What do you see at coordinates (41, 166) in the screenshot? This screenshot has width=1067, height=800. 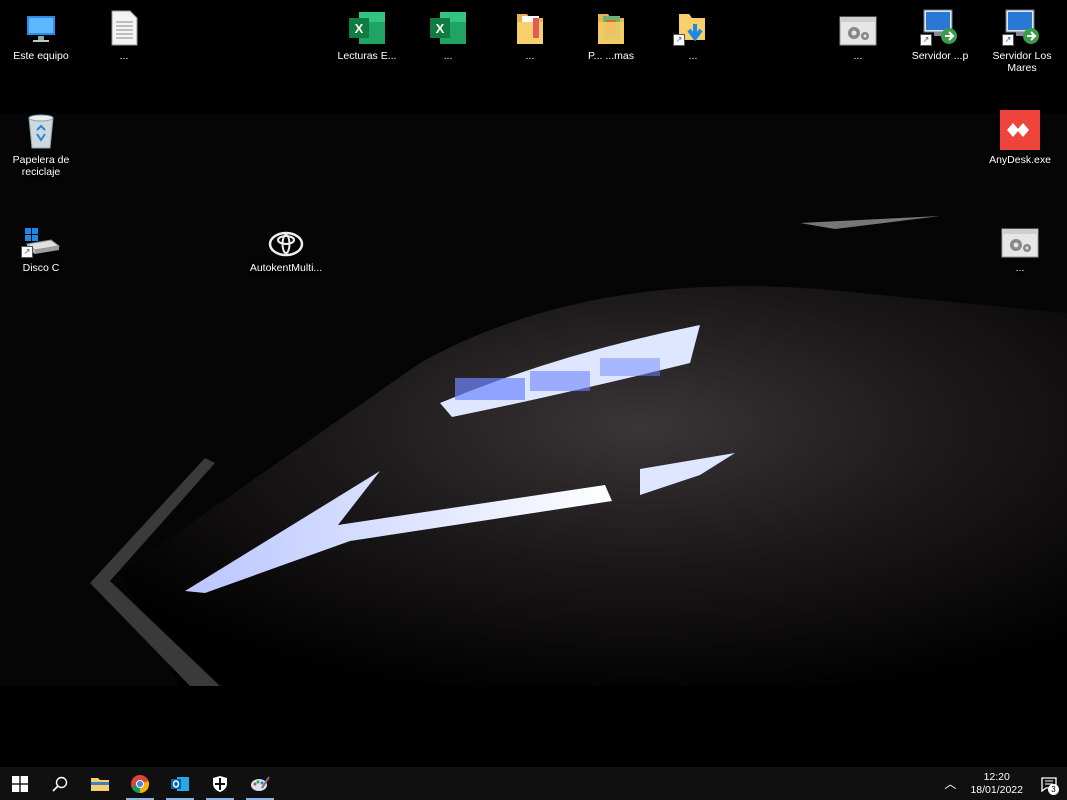 I see `icon-label: Papelera de reciclaje` at bounding box center [41, 166].